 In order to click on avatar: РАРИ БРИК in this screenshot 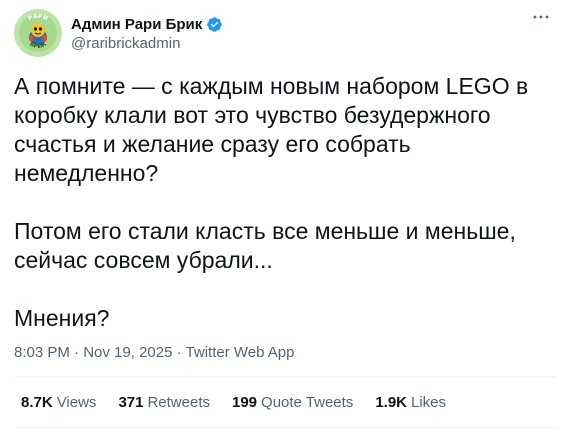, I will do `click(38, 33)`.